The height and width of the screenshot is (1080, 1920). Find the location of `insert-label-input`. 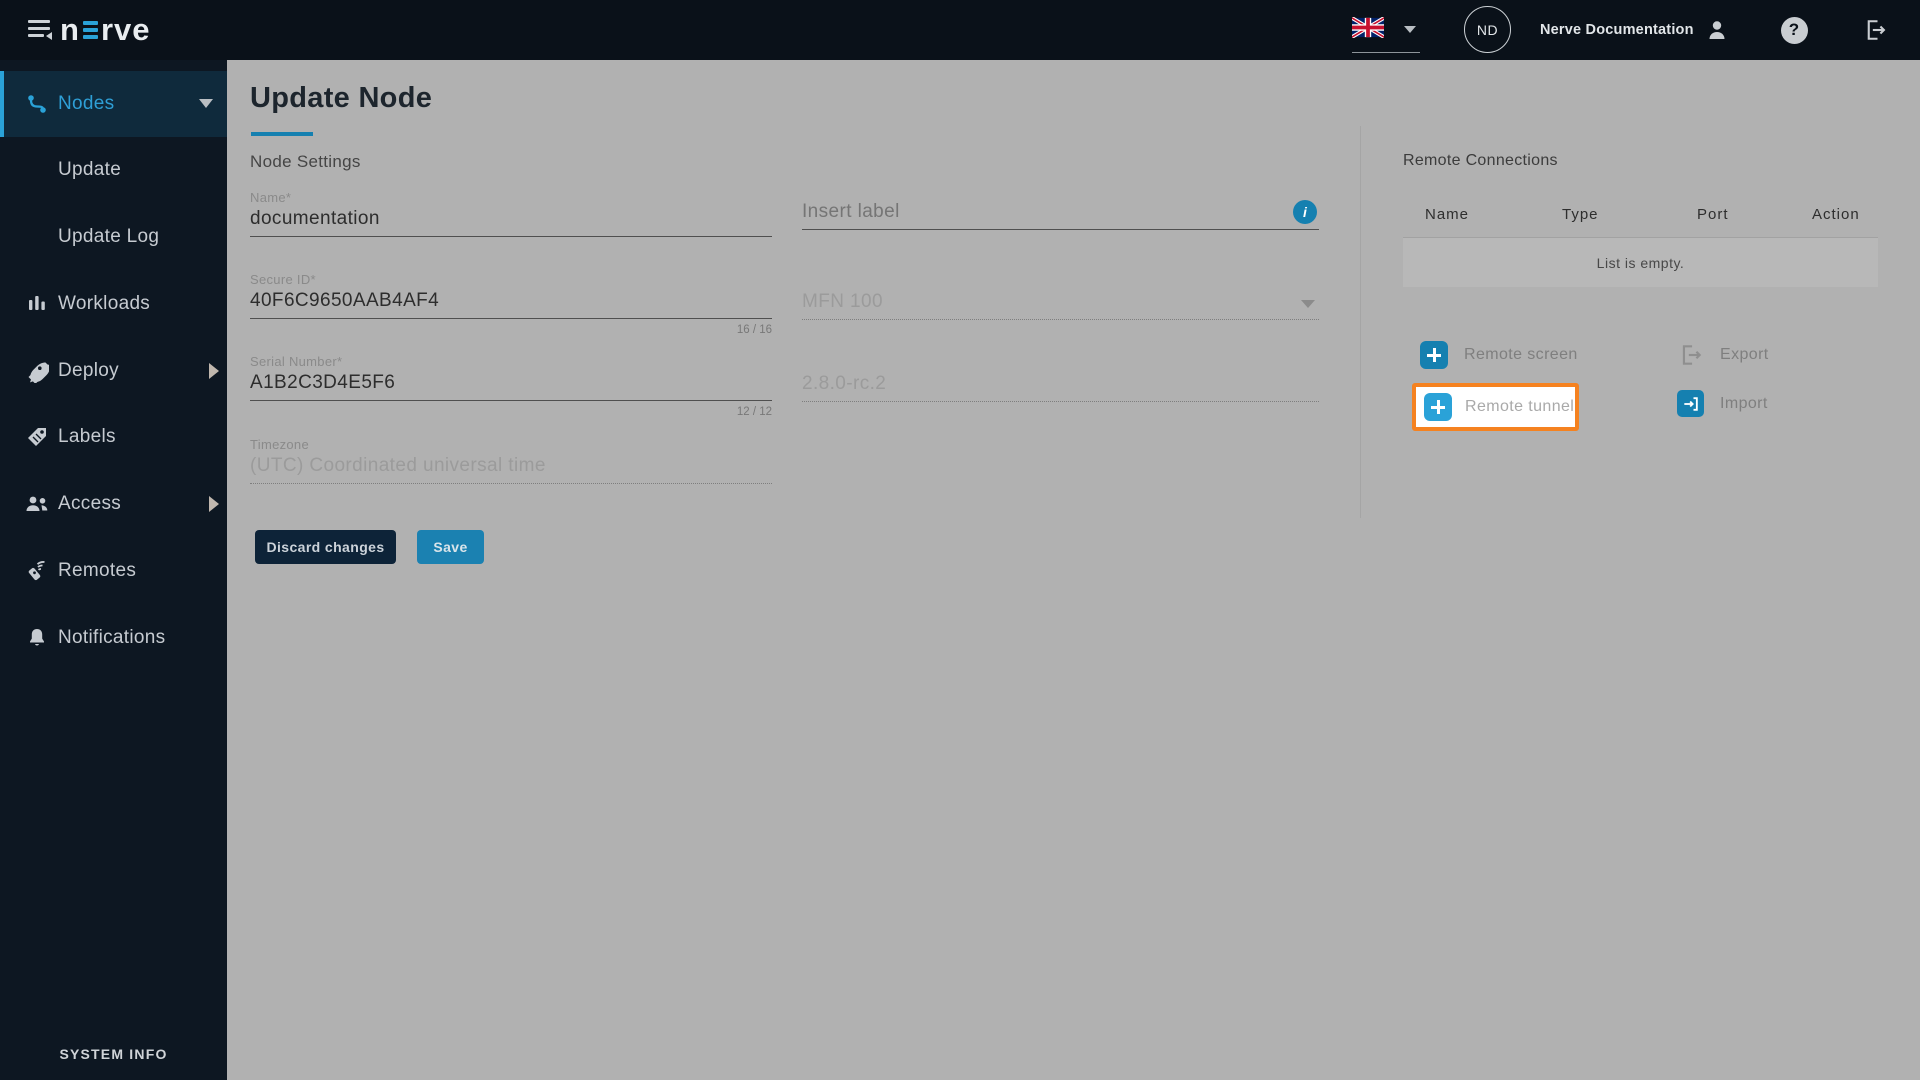

insert-label-input is located at coordinates (1060, 212).